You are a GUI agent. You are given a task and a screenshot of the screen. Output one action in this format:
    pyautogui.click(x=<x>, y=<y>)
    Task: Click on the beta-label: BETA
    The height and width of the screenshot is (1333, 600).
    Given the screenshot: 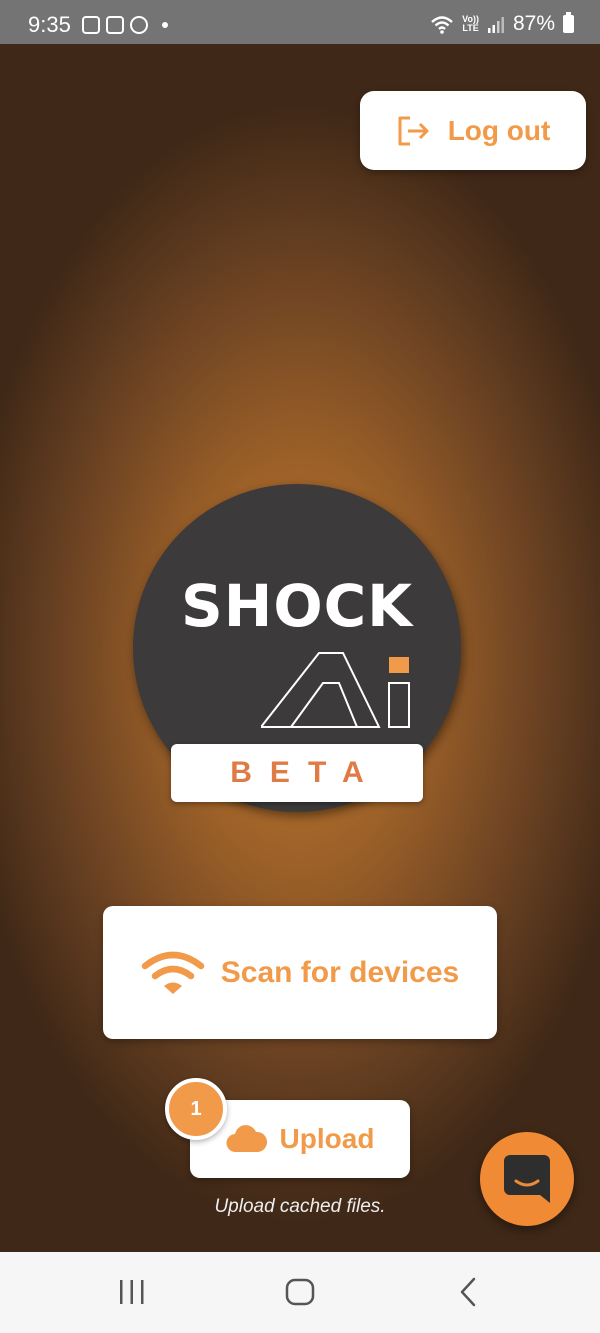 What is the action you would take?
    pyautogui.click(x=306, y=772)
    